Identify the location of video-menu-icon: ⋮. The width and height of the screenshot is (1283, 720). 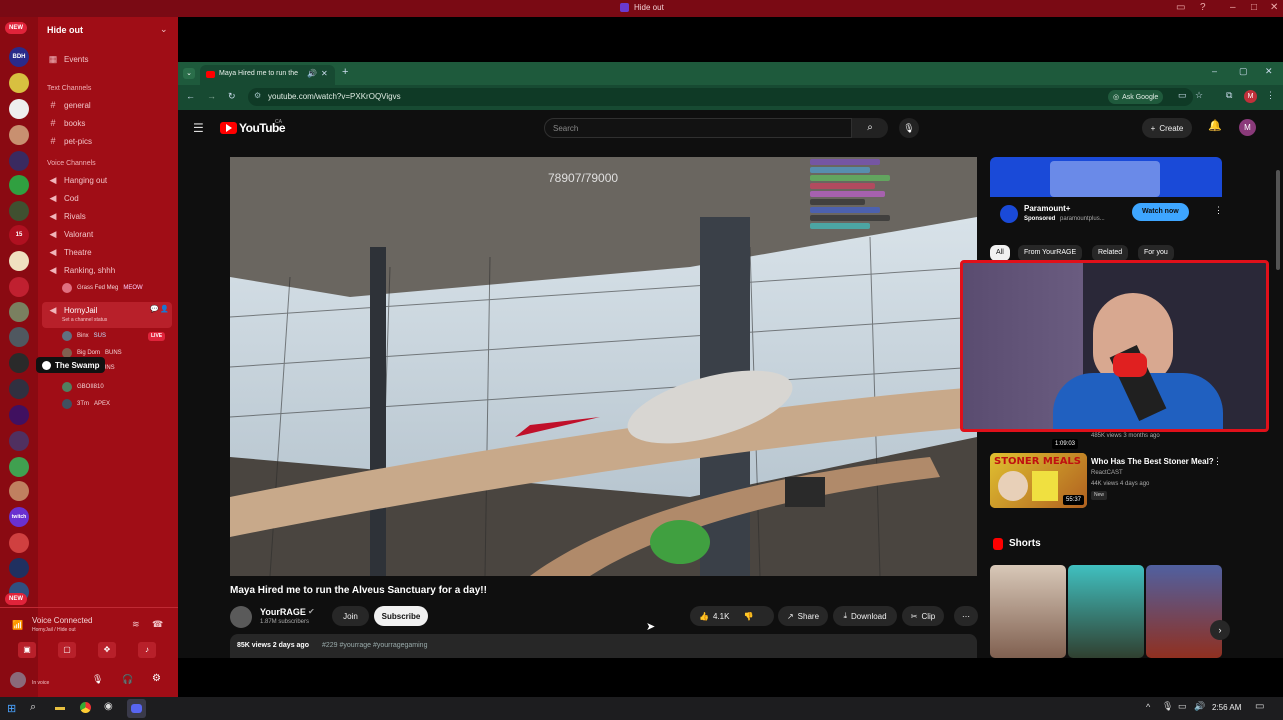
(1217, 461).